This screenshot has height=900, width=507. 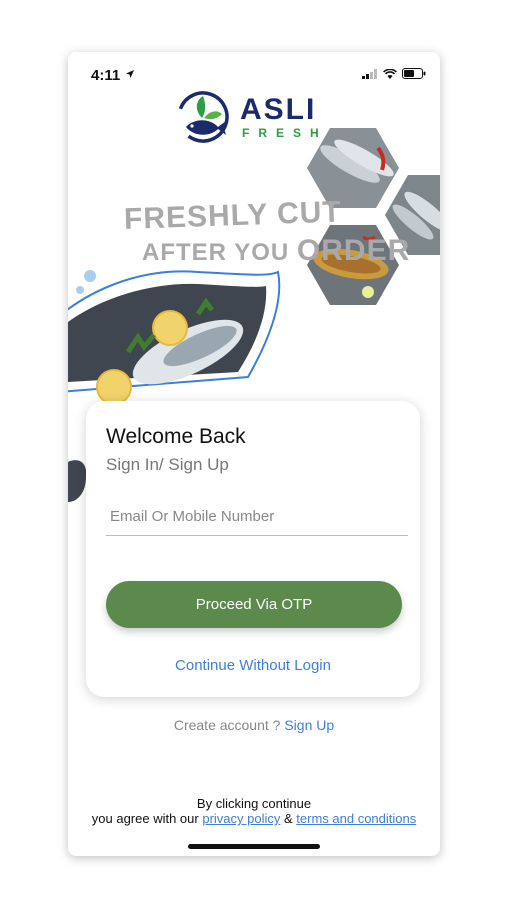 I want to click on signal-icon, so click(x=369, y=73).